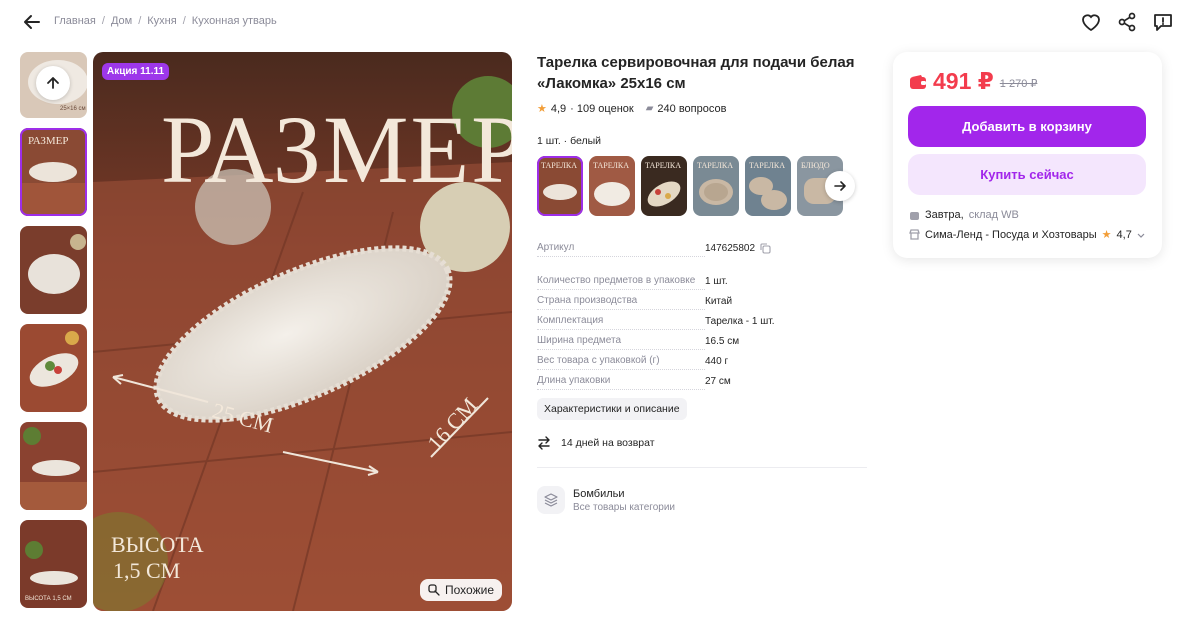 This screenshot has height=619, width=1200. What do you see at coordinates (1163, 22) in the screenshot?
I see `report-icon` at bounding box center [1163, 22].